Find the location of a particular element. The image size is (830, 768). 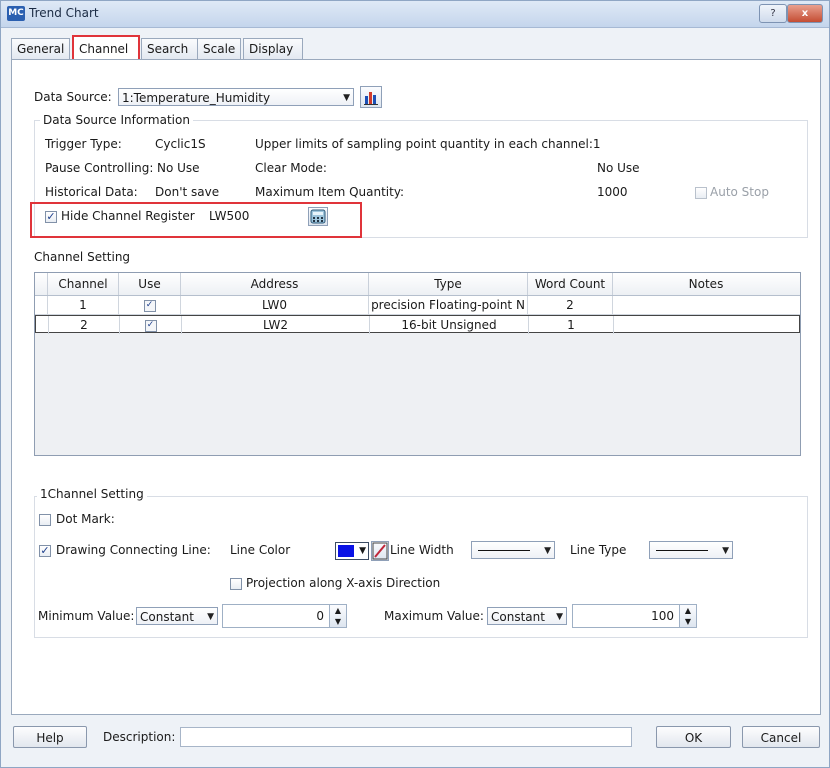

color-eyedropper-button is located at coordinates (380, 551).